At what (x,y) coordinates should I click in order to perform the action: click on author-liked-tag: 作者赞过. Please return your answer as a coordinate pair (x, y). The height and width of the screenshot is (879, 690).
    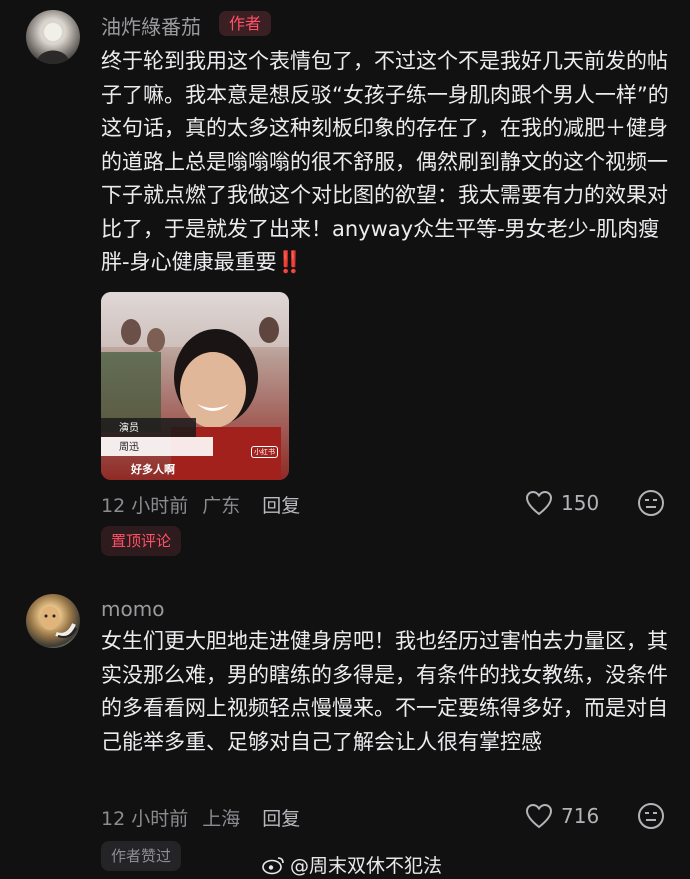
    Looking at the image, I should click on (141, 856).